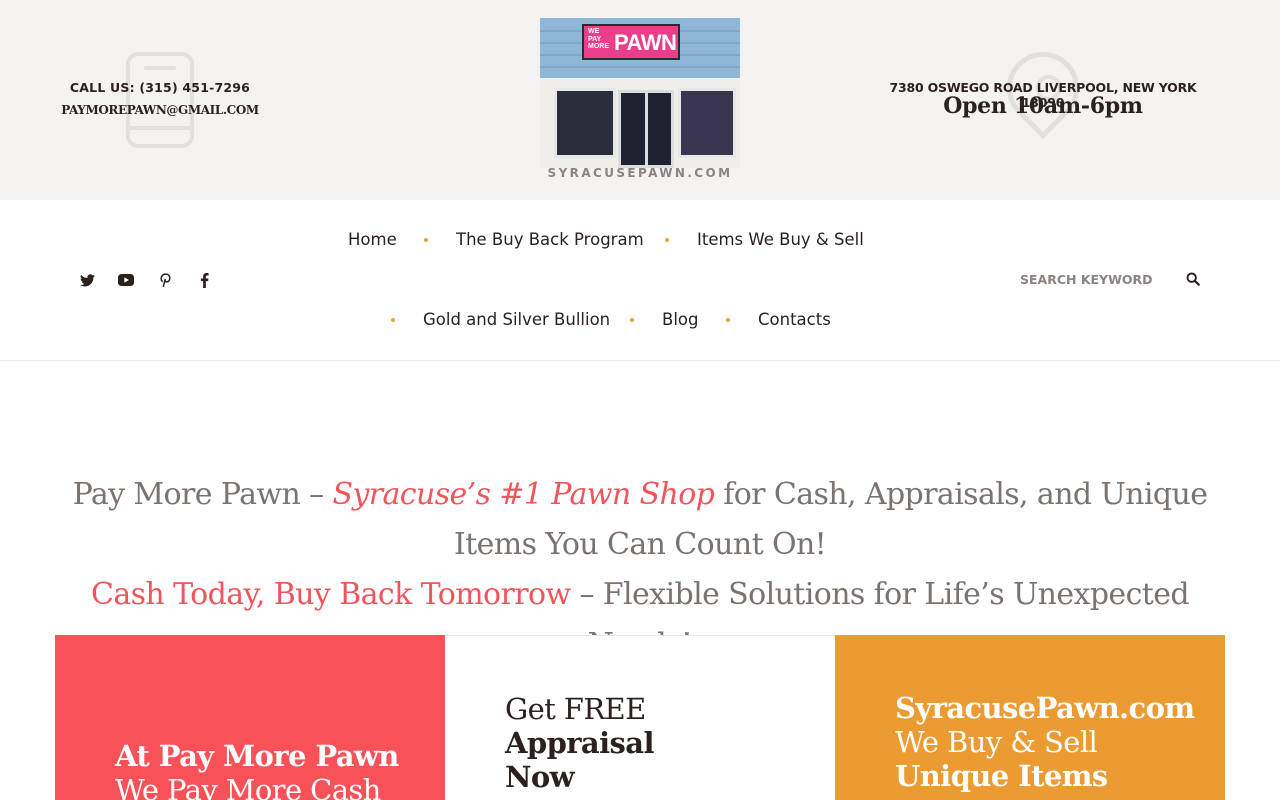 The image size is (1280, 800). Describe the element at coordinates (540, 777) in the screenshot. I see `promo-card-subtitle: Now` at that location.